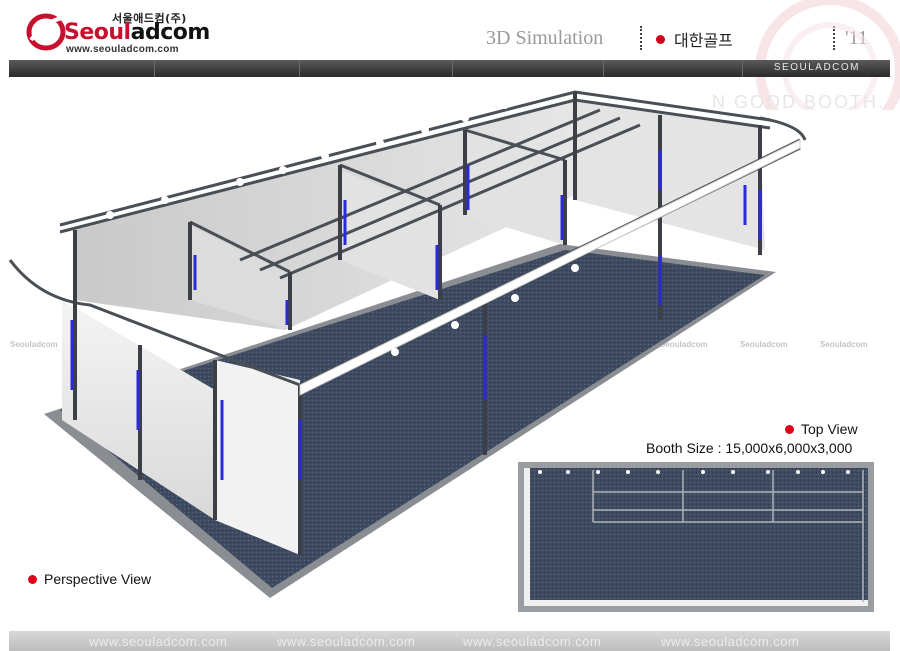  Describe the element at coordinates (545, 38) in the screenshot. I see `page-title: 3D Simulation` at that location.